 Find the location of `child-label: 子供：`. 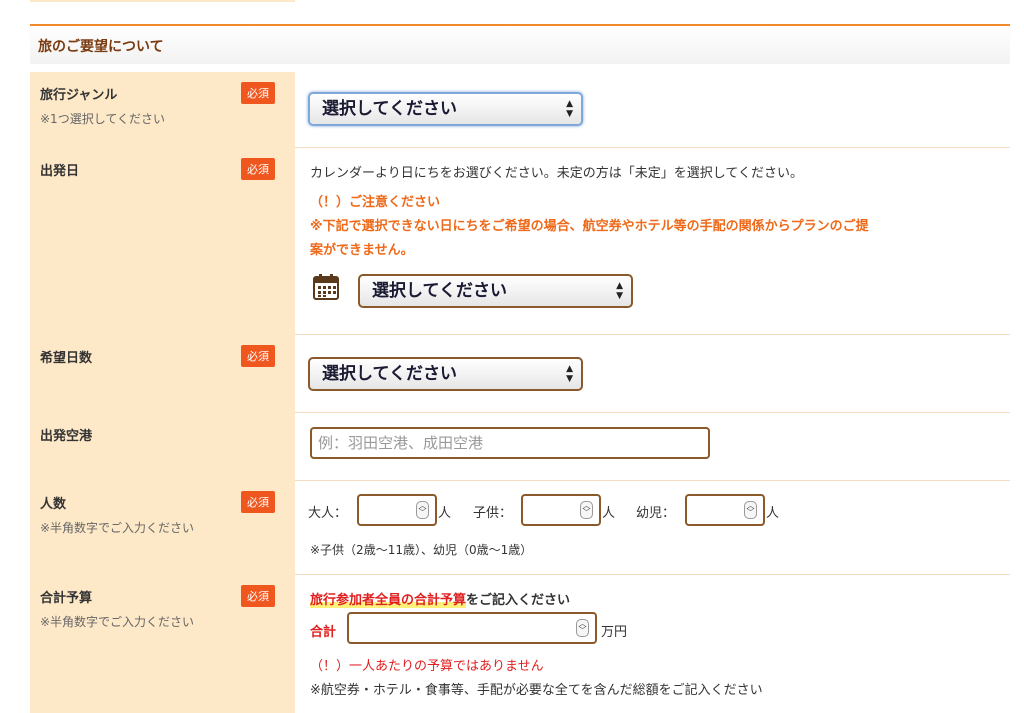

child-label: 子供： is located at coordinates (493, 513).